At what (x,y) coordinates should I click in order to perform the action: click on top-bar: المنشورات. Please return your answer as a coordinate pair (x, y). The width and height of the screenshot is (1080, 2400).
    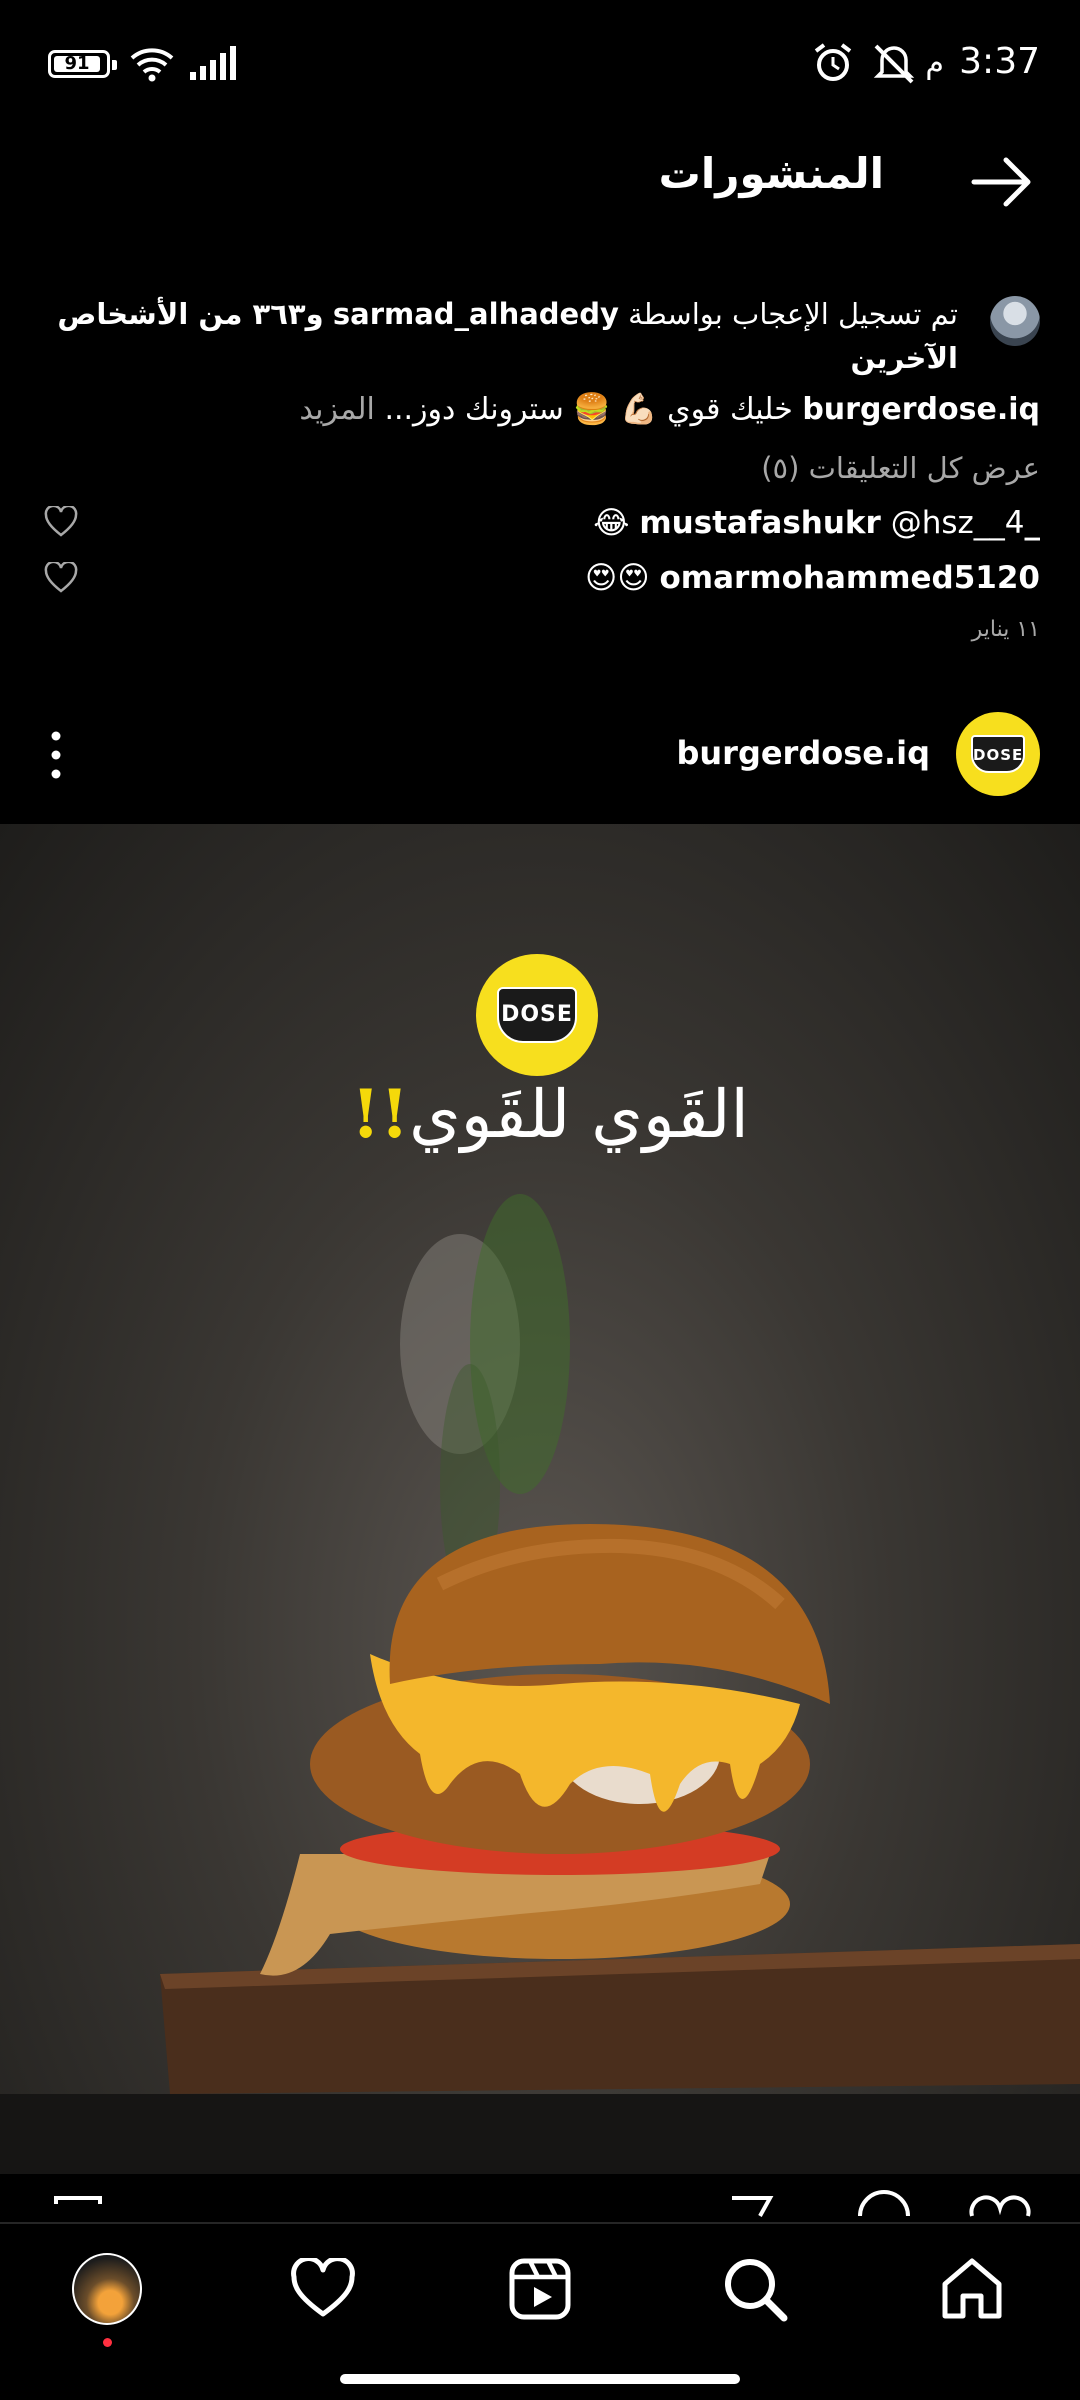
    Looking at the image, I should click on (540, 180).